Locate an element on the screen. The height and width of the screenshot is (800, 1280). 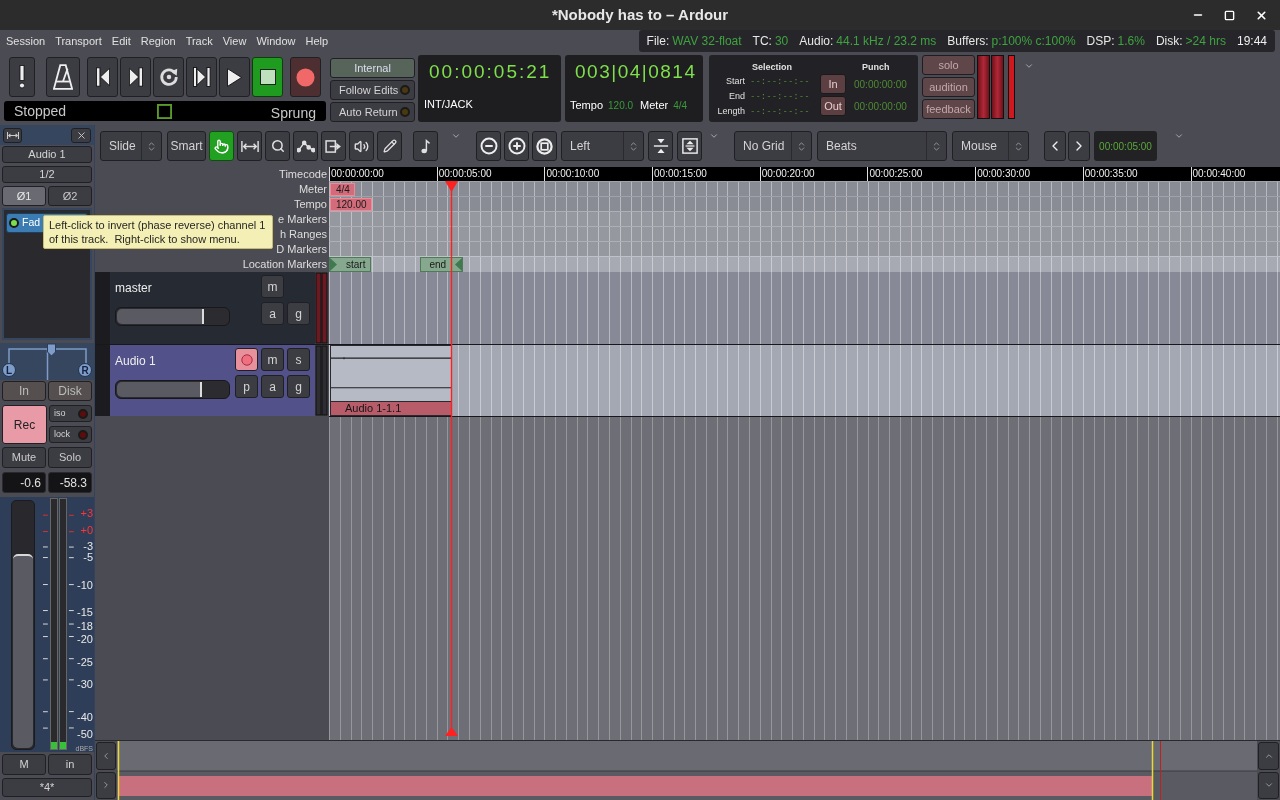
status-label: File: is located at coordinates (658, 41).